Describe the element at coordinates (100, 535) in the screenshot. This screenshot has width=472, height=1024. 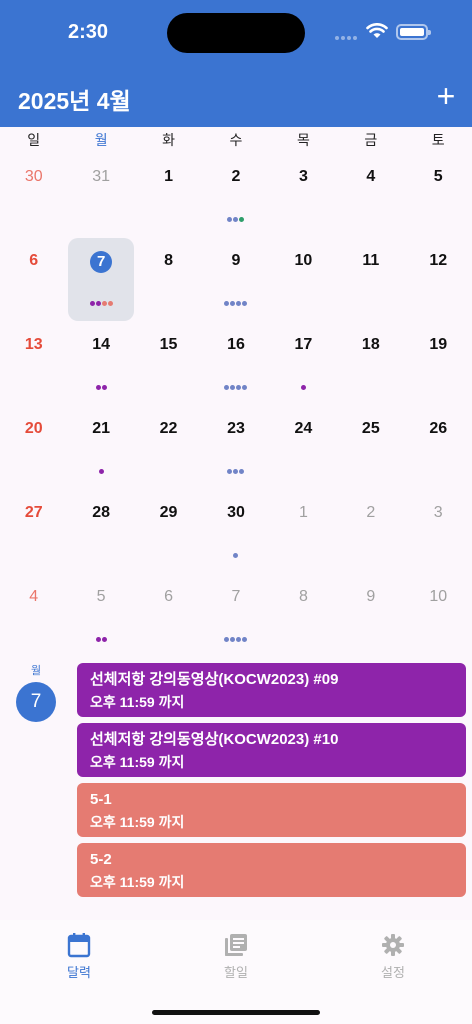
I see `calendar-day-cell: 28` at that location.